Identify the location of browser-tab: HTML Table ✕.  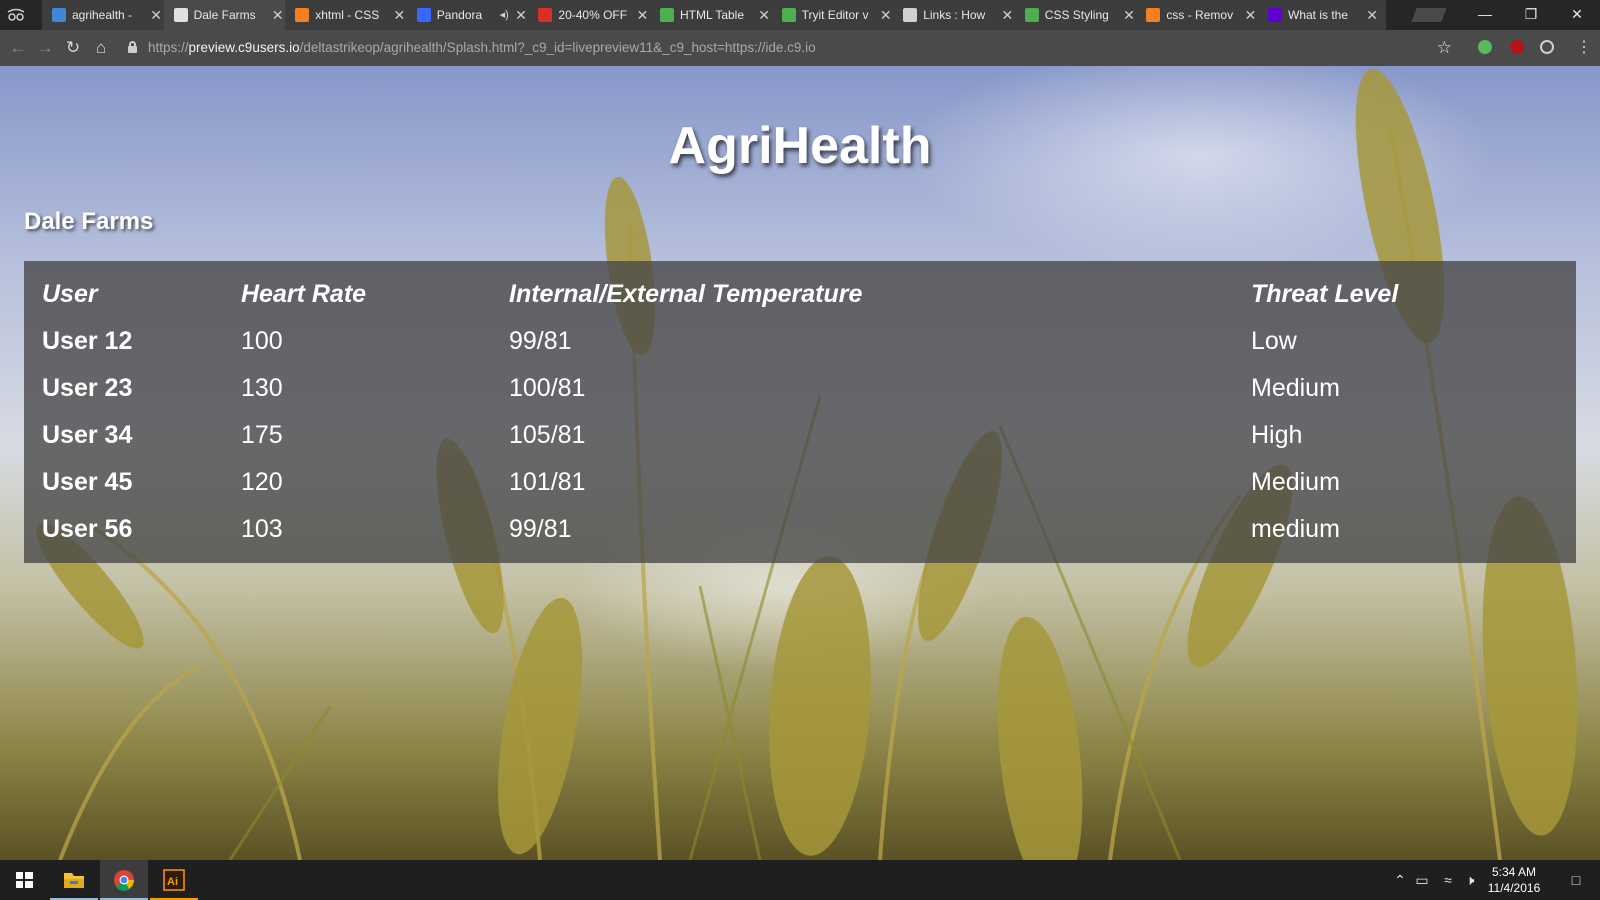
(714, 15).